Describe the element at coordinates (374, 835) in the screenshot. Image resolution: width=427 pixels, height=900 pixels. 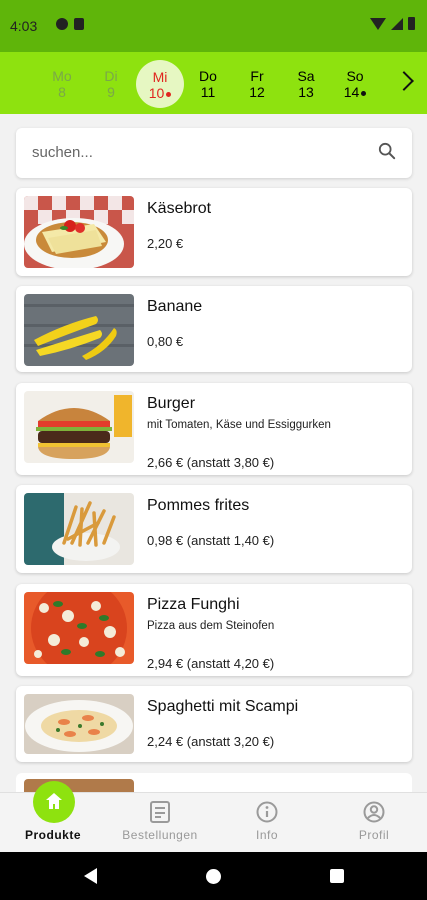
I see `nav-label: Profil` at that location.